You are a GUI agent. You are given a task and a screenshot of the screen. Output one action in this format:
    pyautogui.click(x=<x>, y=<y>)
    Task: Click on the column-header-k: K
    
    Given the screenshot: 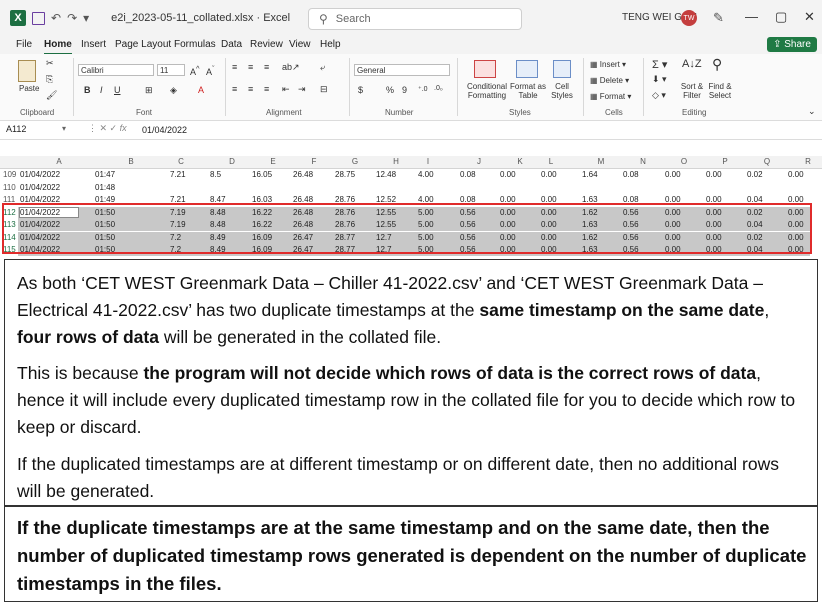 What is the action you would take?
    pyautogui.click(x=520, y=161)
    